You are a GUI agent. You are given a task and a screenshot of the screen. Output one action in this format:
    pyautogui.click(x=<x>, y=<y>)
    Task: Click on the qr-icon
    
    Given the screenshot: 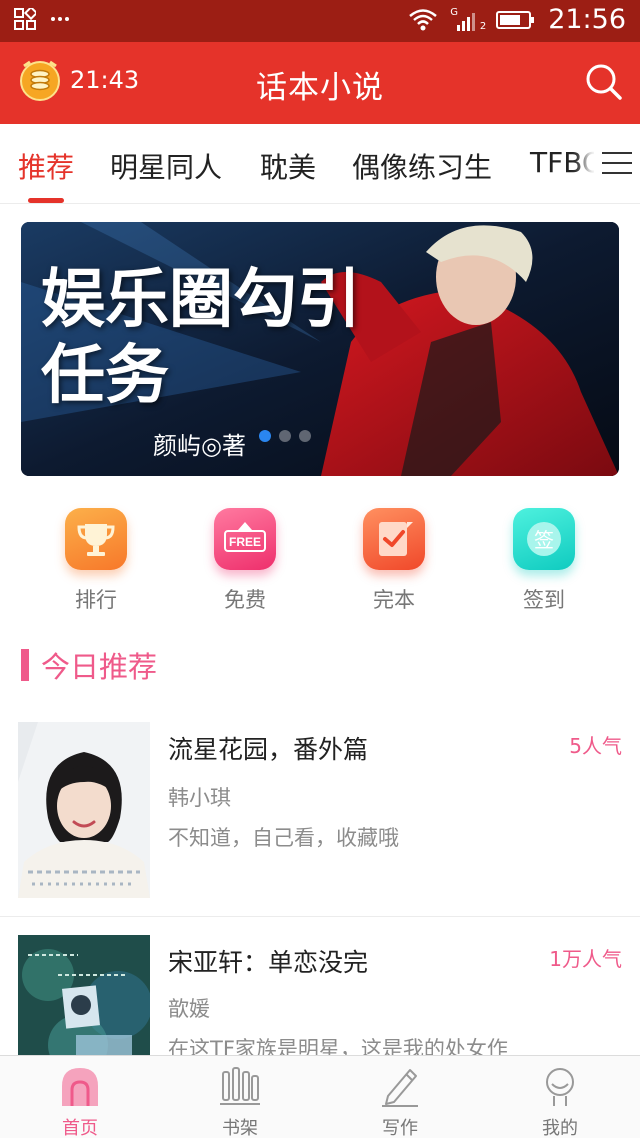 What is the action you would take?
    pyautogui.click(x=25, y=19)
    